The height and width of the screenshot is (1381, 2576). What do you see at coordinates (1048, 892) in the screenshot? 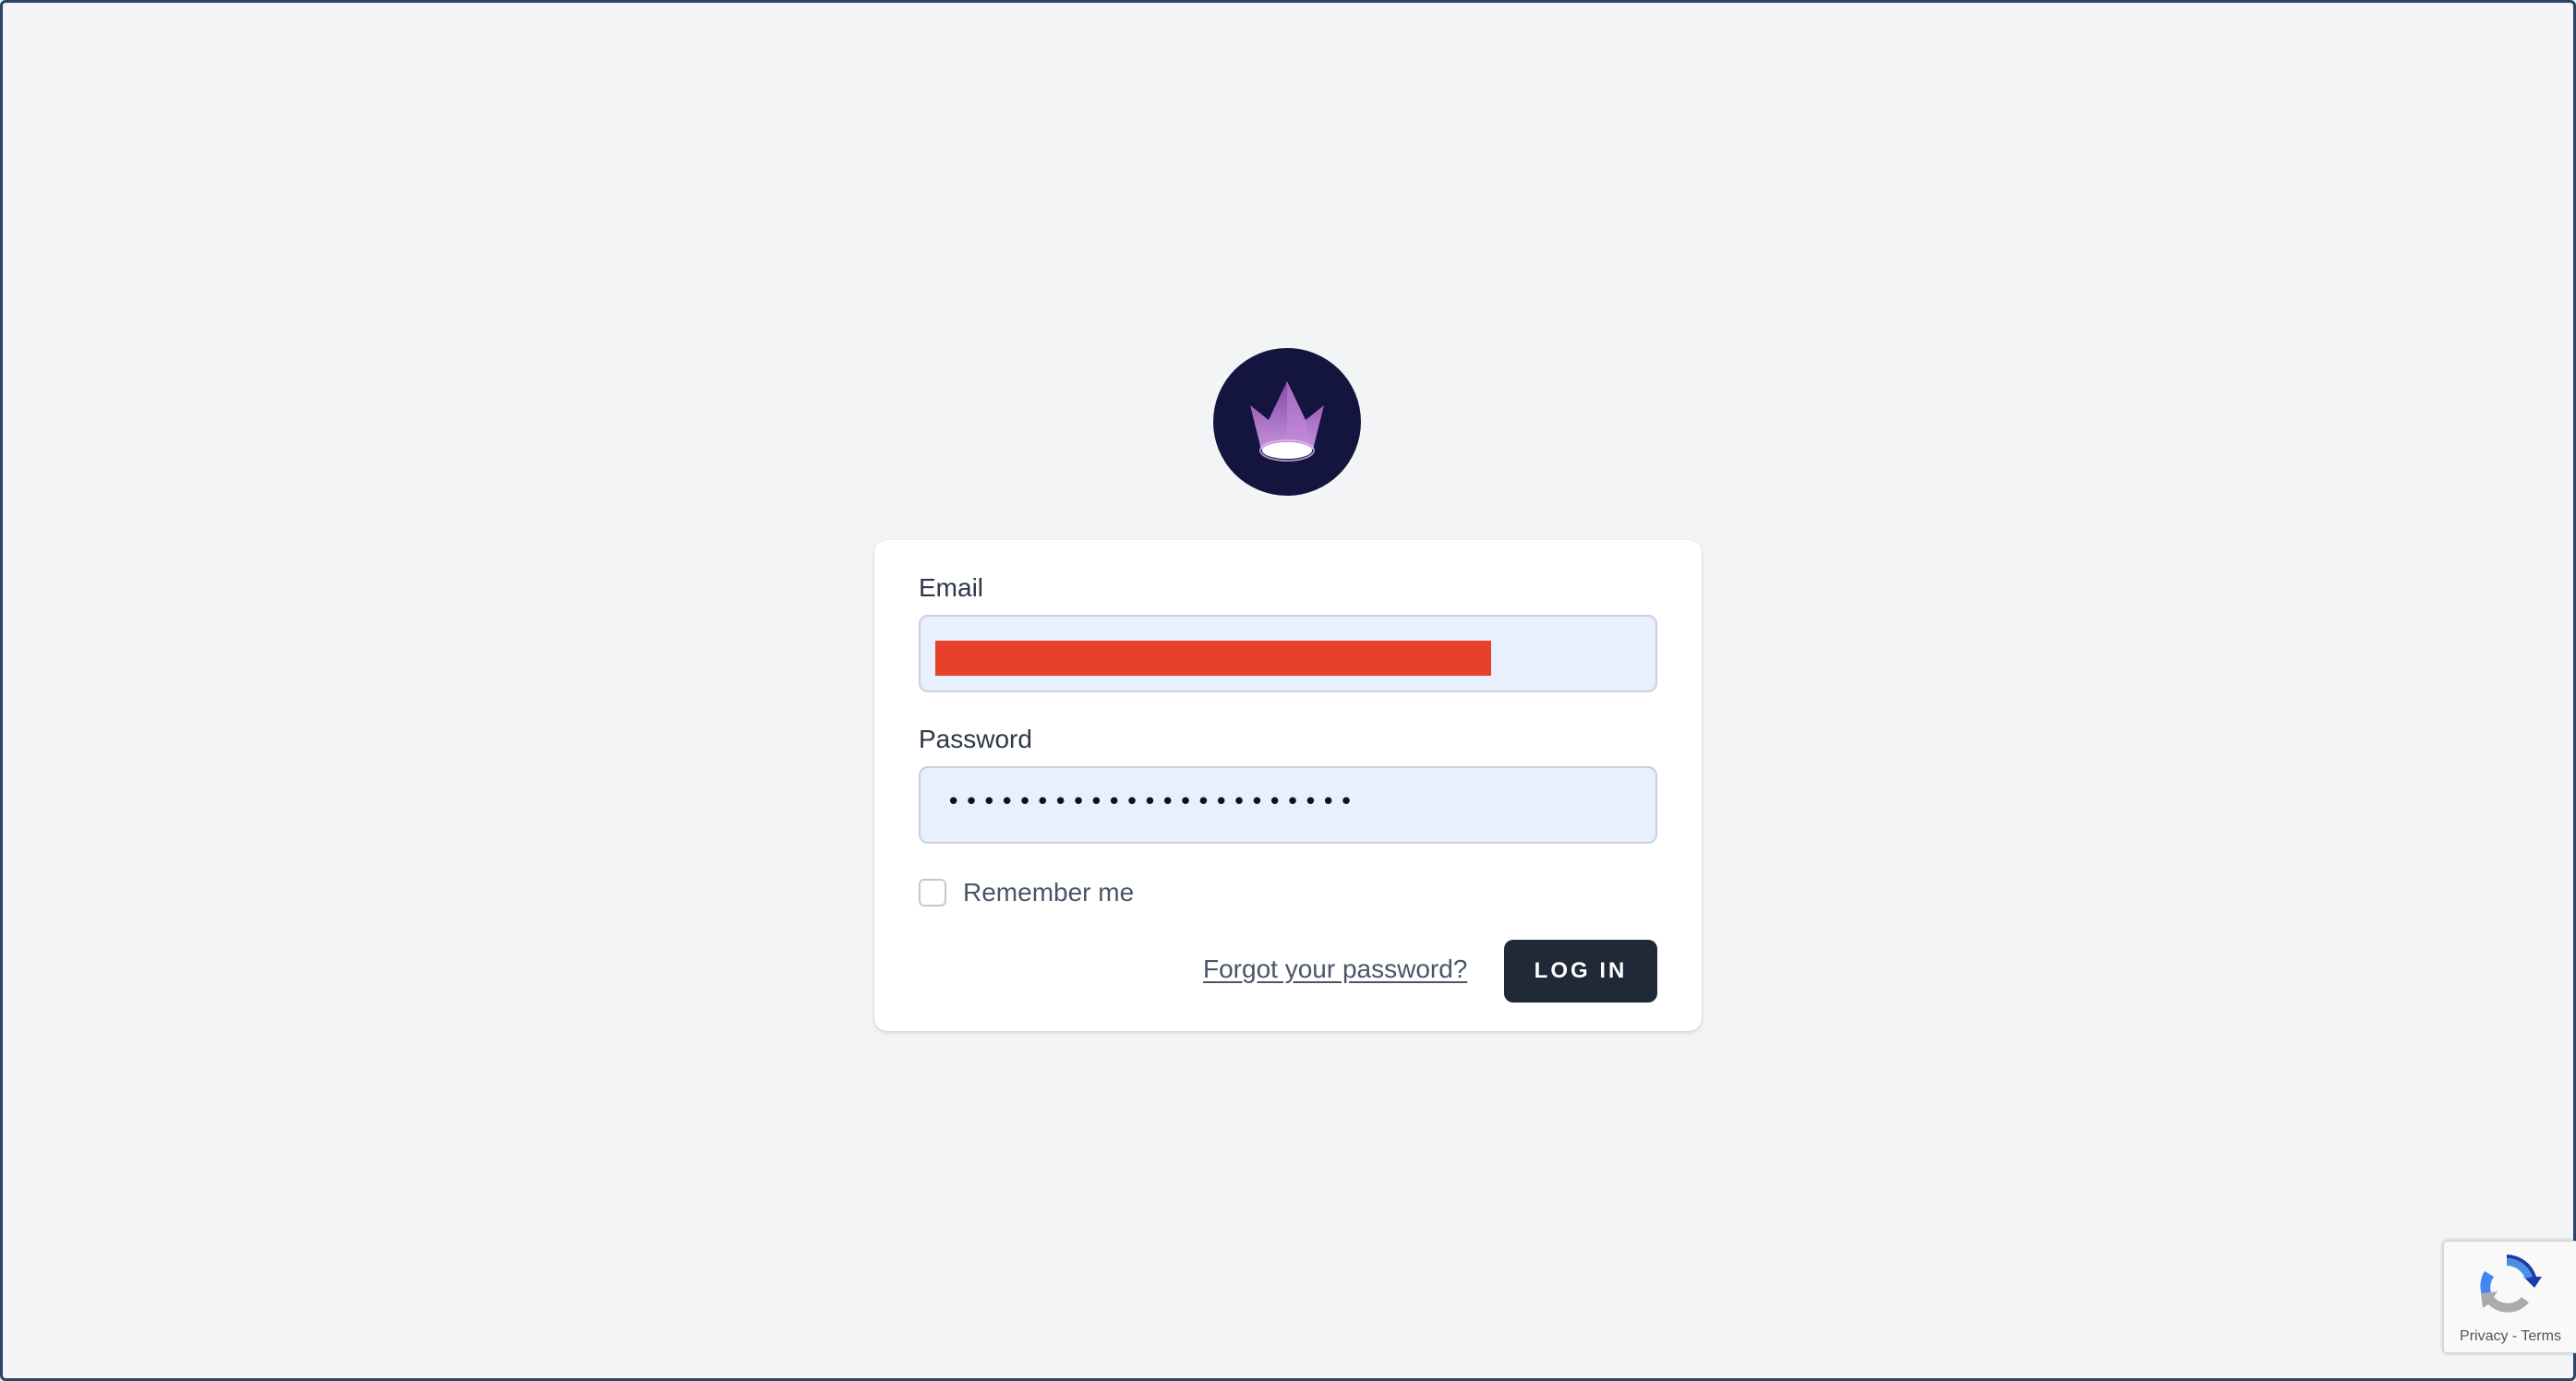
I see `remember-me-label: Remember me` at bounding box center [1048, 892].